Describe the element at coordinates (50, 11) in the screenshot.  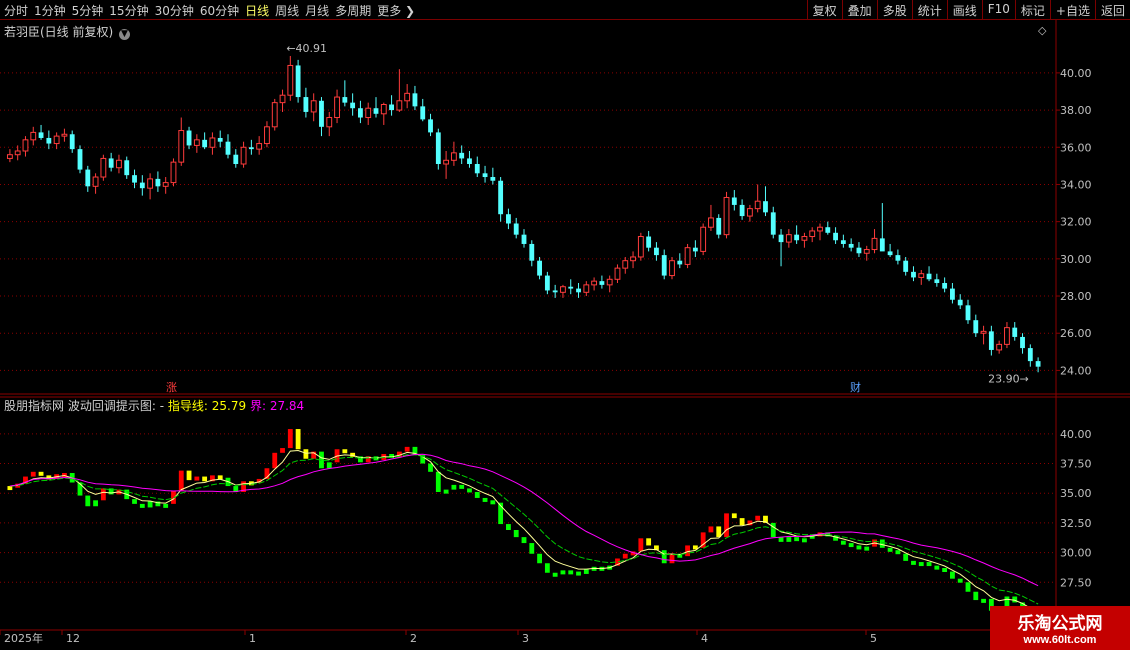
I see `period-tab: 1分钟` at that location.